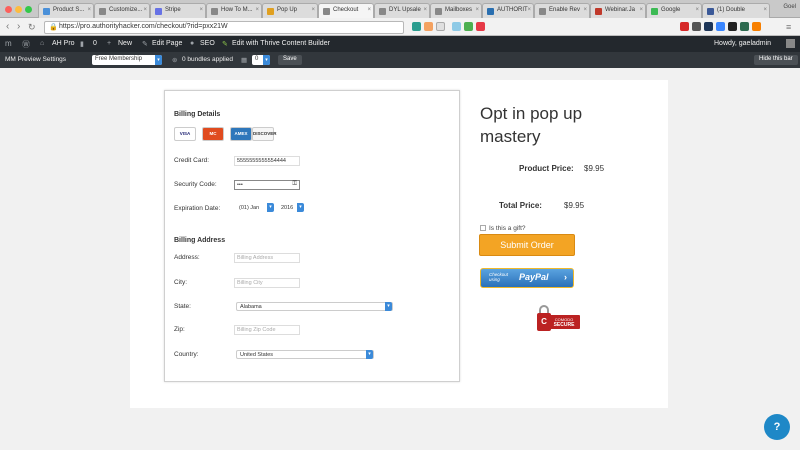 The width and height of the screenshot is (800, 450). I want to click on seal-text: SECURE, so click(564, 325).